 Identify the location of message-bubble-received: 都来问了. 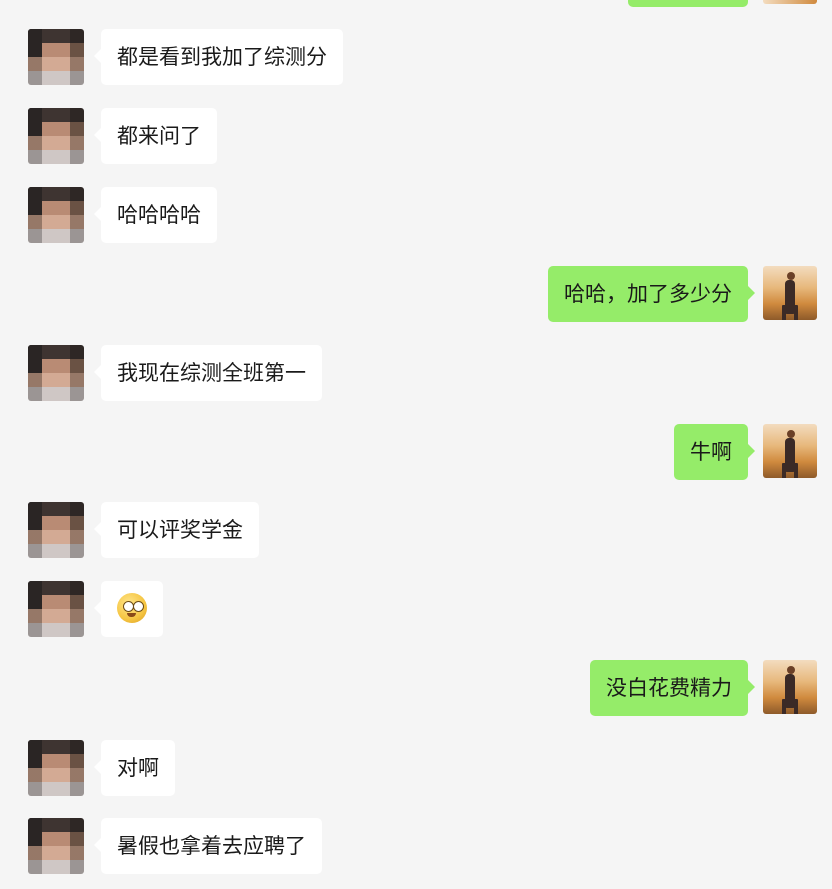
(155, 136).